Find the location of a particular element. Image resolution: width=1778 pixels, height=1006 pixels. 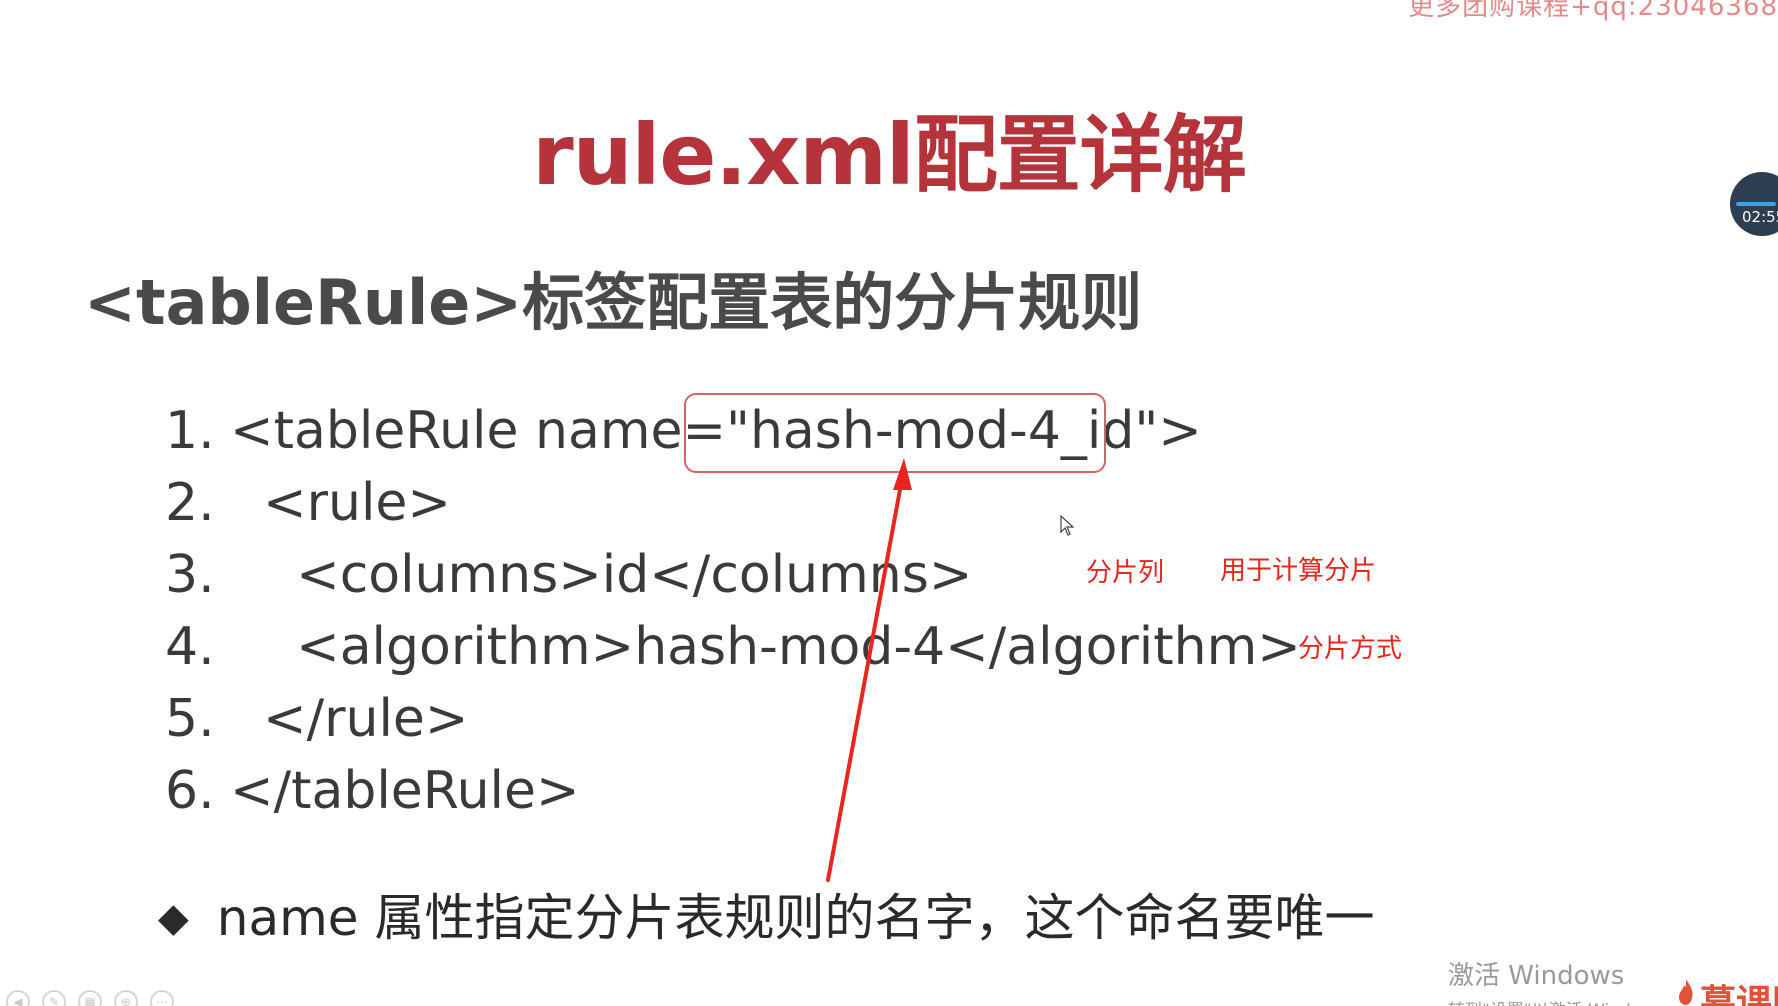

code-line: 5. </rule> is located at coordinates (733, 719).